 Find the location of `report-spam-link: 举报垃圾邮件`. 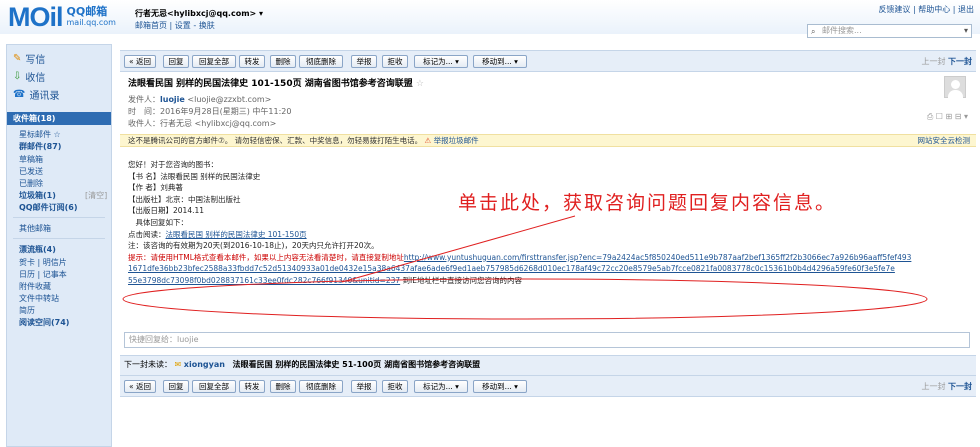

report-spam-link: 举报垃圾邮件 is located at coordinates (456, 140).